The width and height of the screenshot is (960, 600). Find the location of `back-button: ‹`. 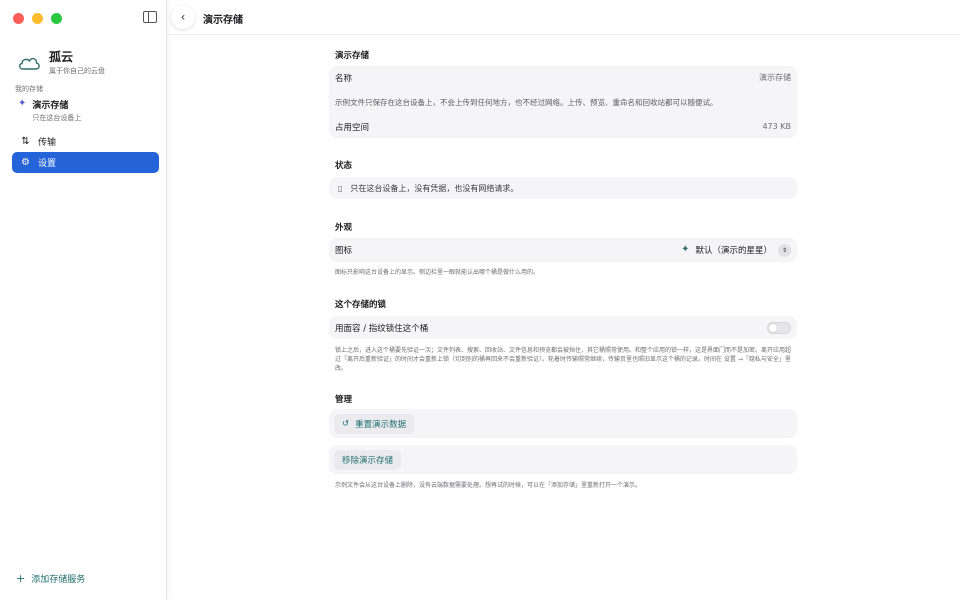

back-button: ‹ is located at coordinates (183, 17).